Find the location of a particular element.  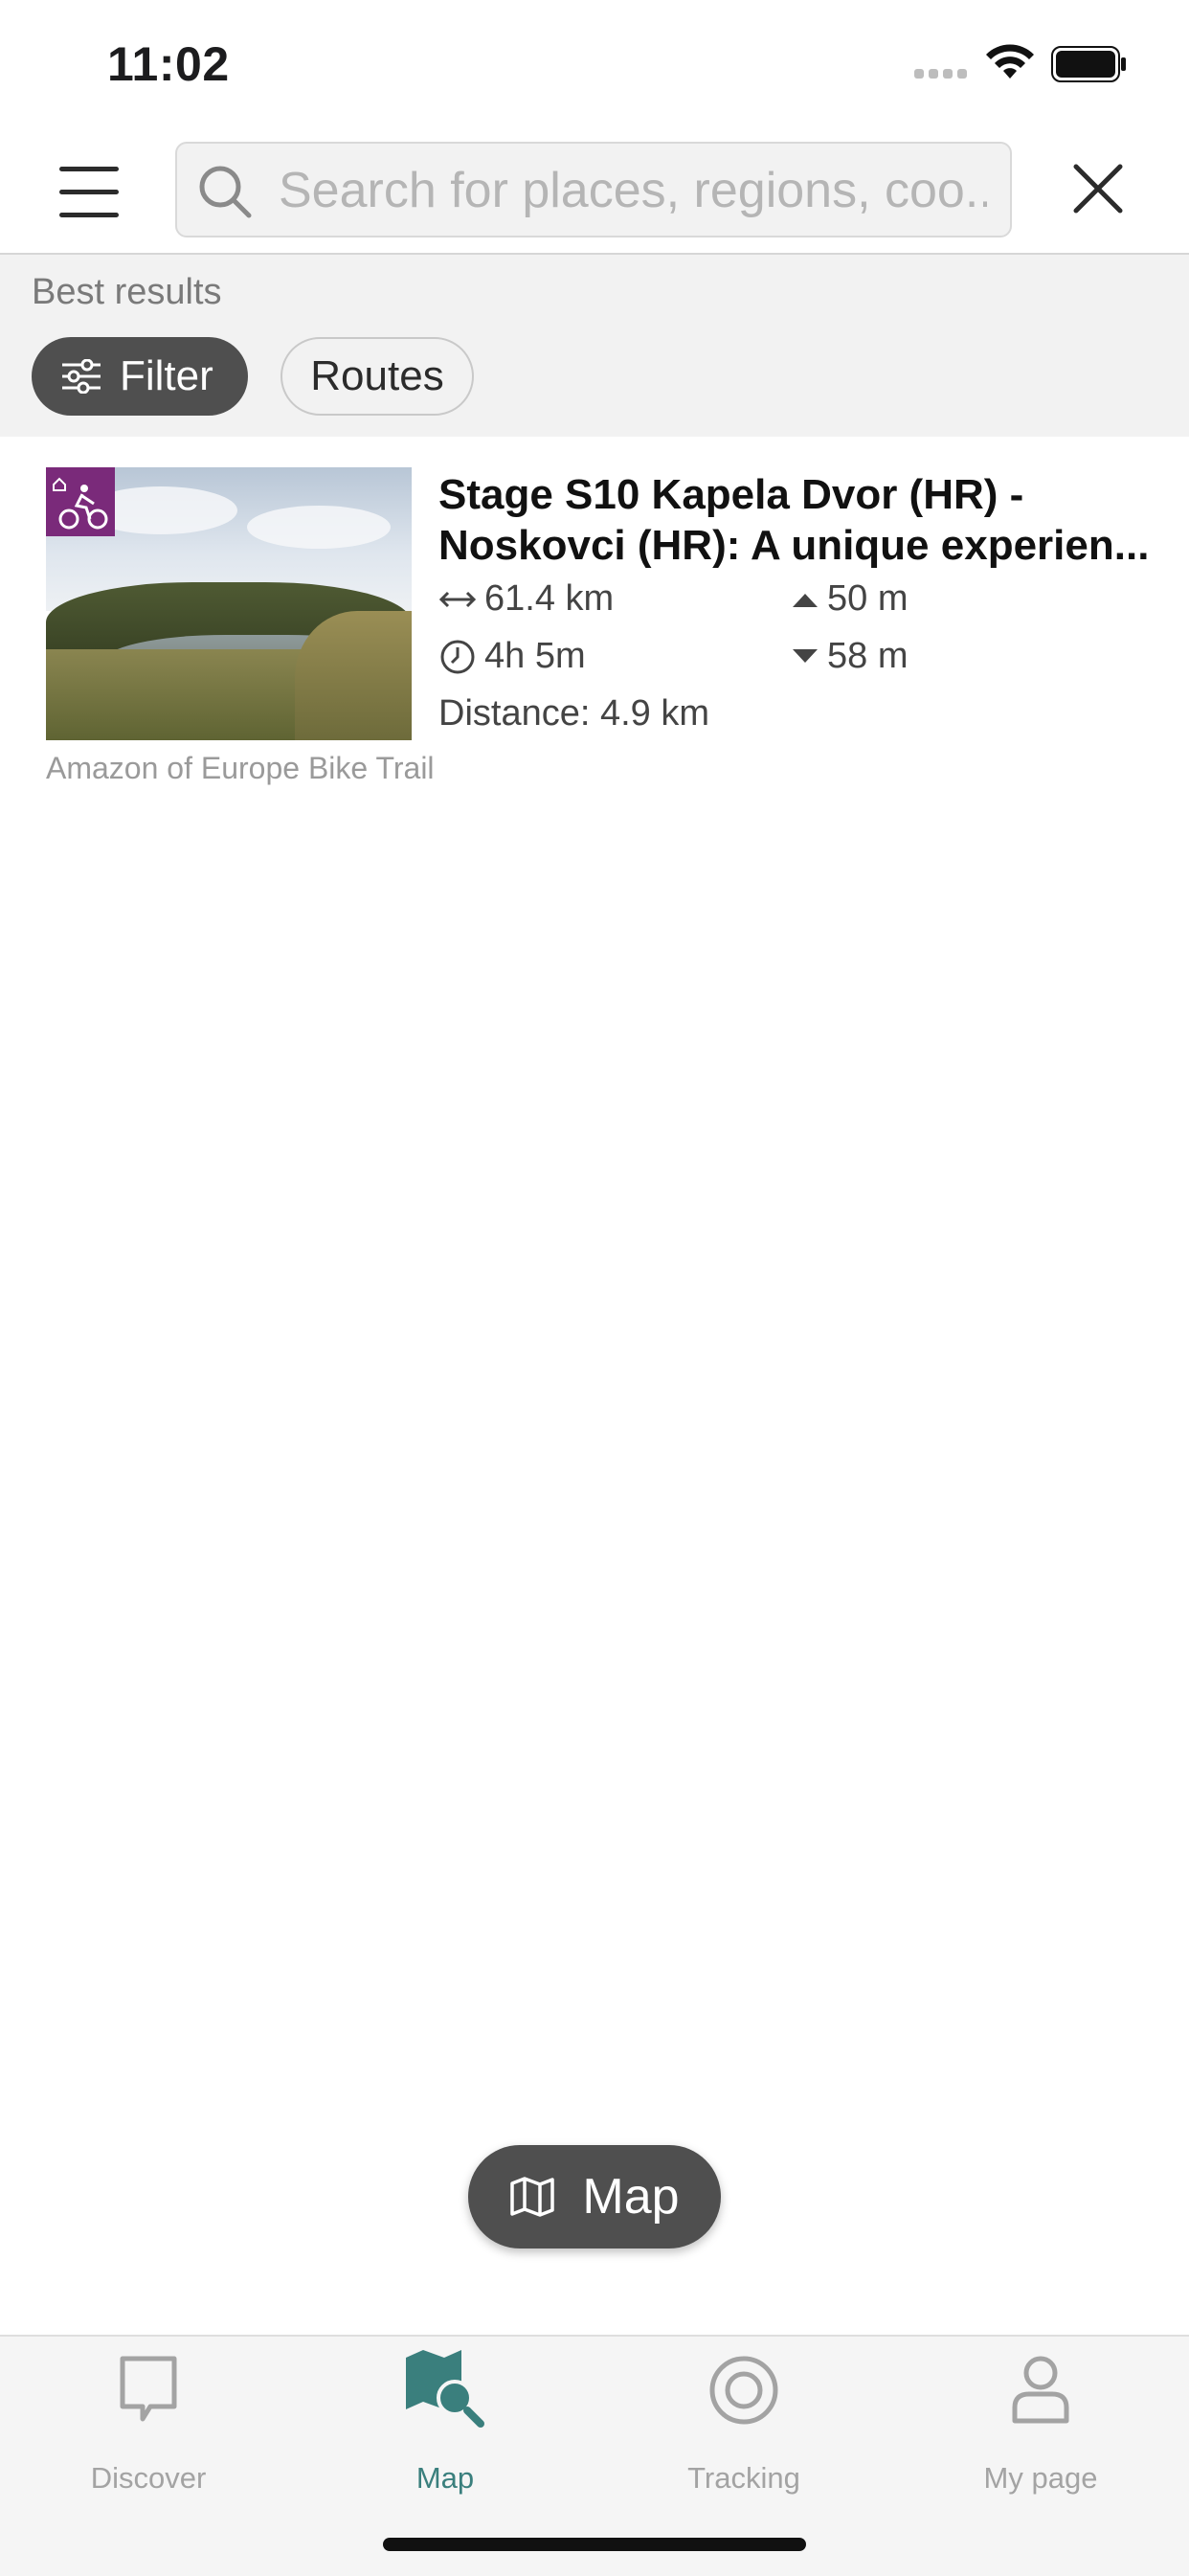

cellular-signal-icon is located at coordinates (943, 75).